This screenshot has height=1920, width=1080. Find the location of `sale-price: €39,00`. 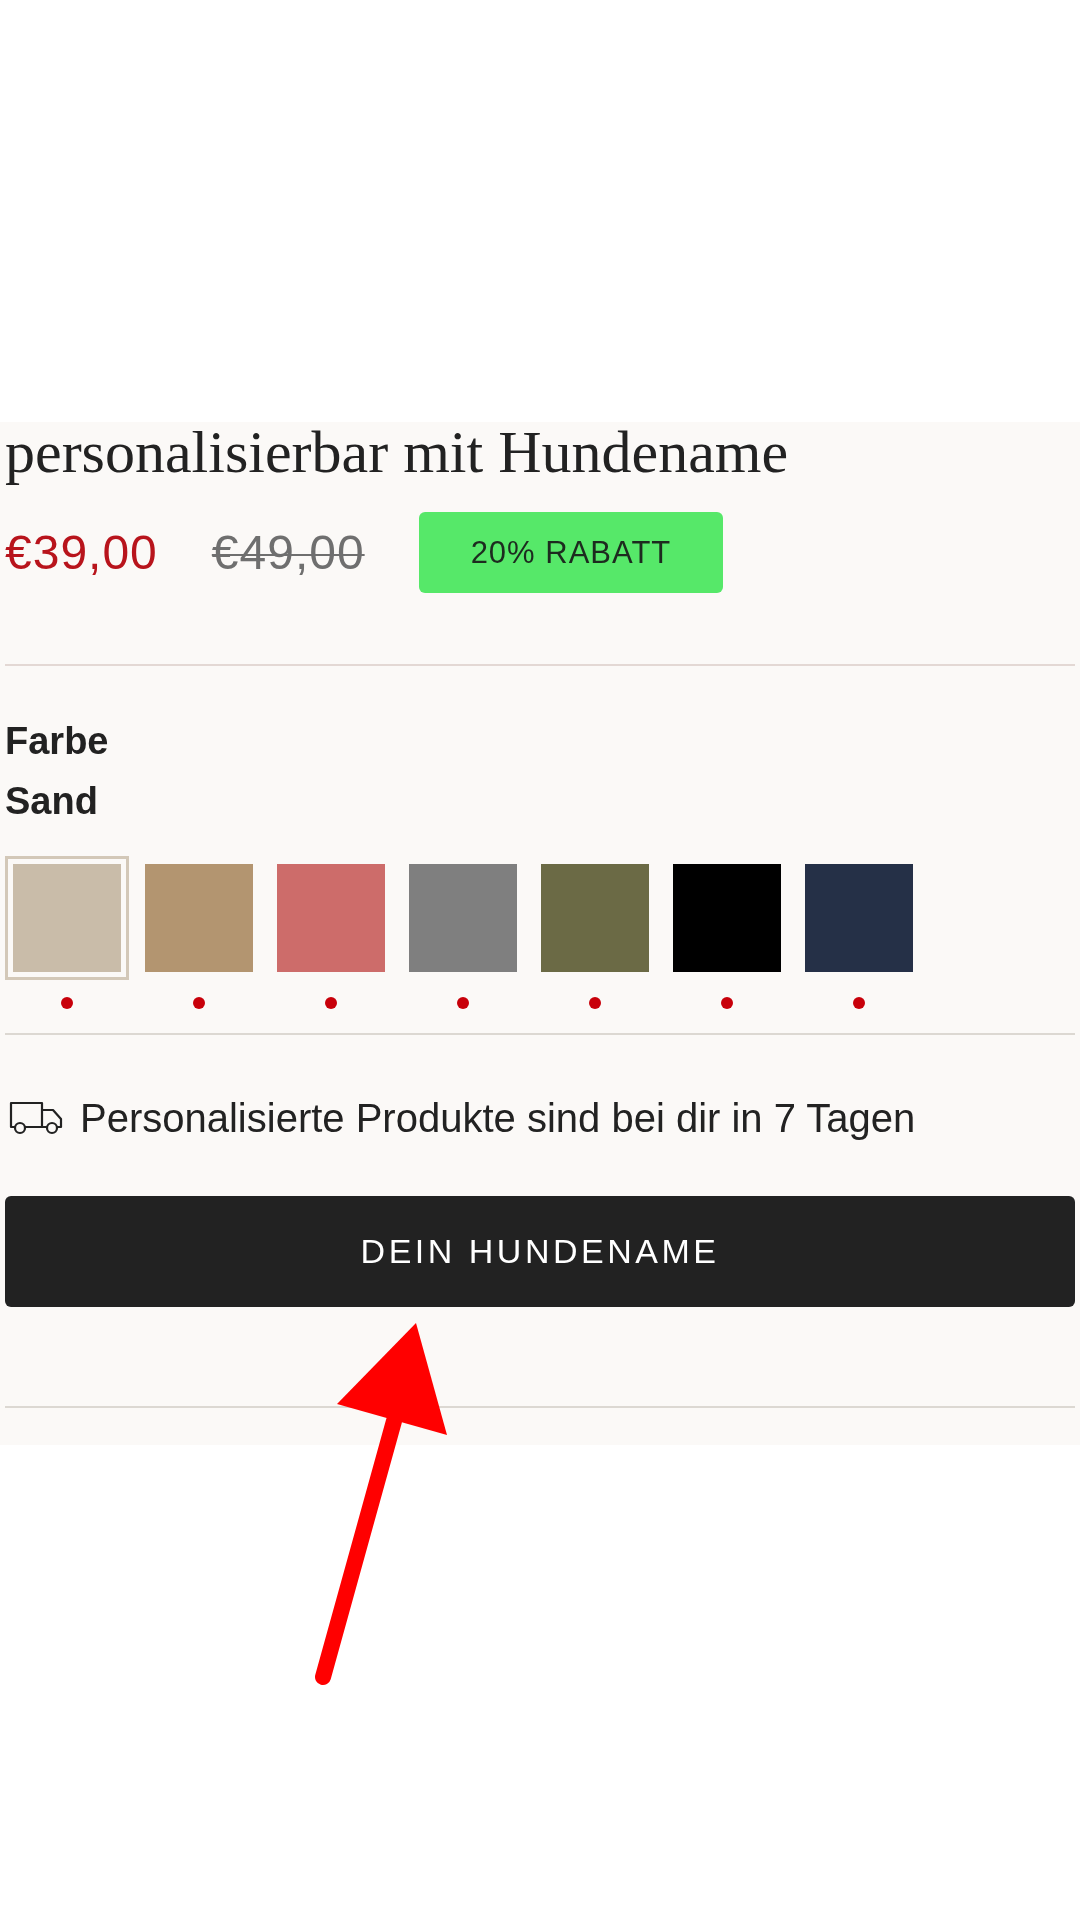

sale-price: €39,00 is located at coordinates (81, 552).